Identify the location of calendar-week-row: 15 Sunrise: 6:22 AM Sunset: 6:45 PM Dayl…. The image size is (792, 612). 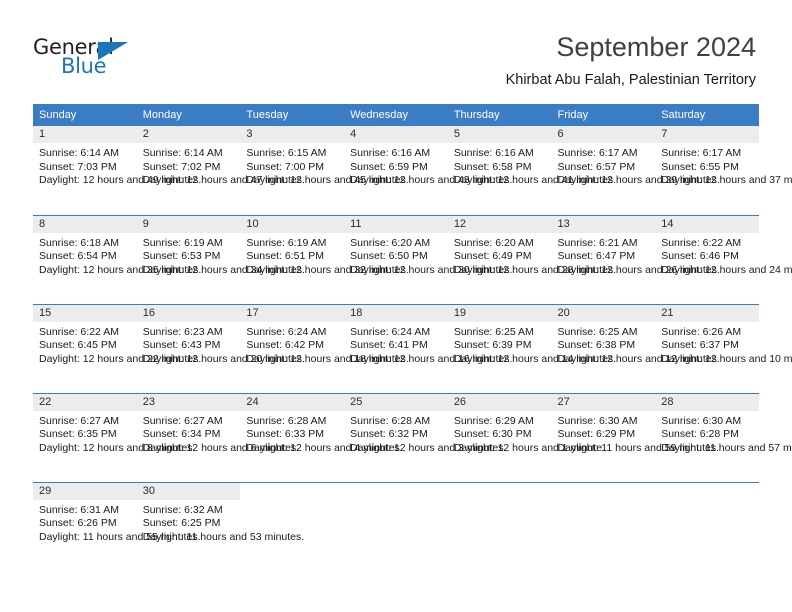
(412, 348).